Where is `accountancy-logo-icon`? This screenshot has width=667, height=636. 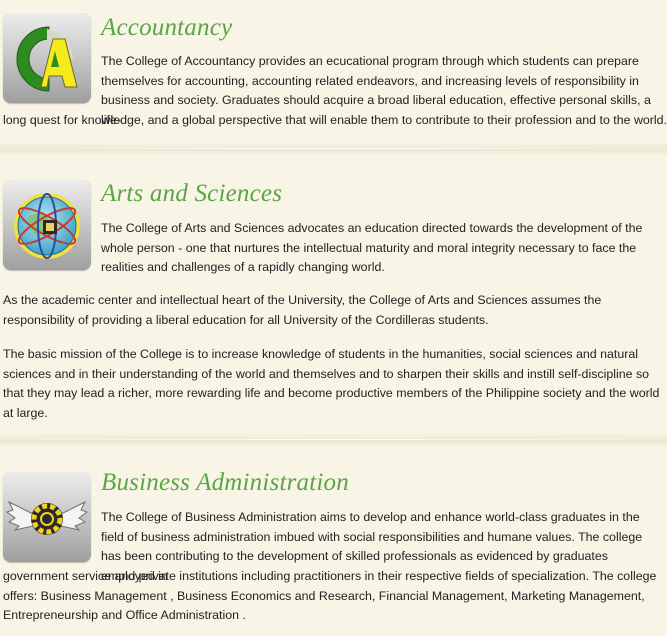 accountancy-logo-icon is located at coordinates (47, 58).